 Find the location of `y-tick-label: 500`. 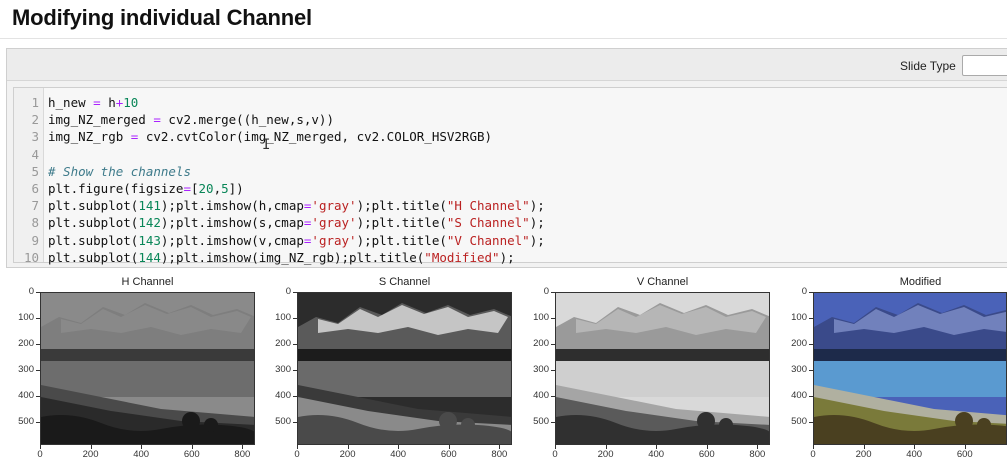

y-tick-label: 500 is located at coordinates (799, 421).